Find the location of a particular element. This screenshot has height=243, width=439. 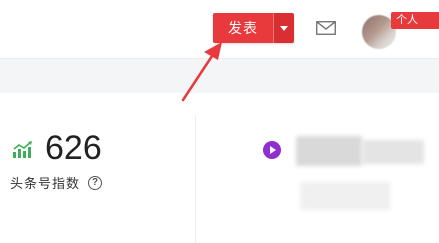

publish-menu-toggle is located at coordinates (283, 28).